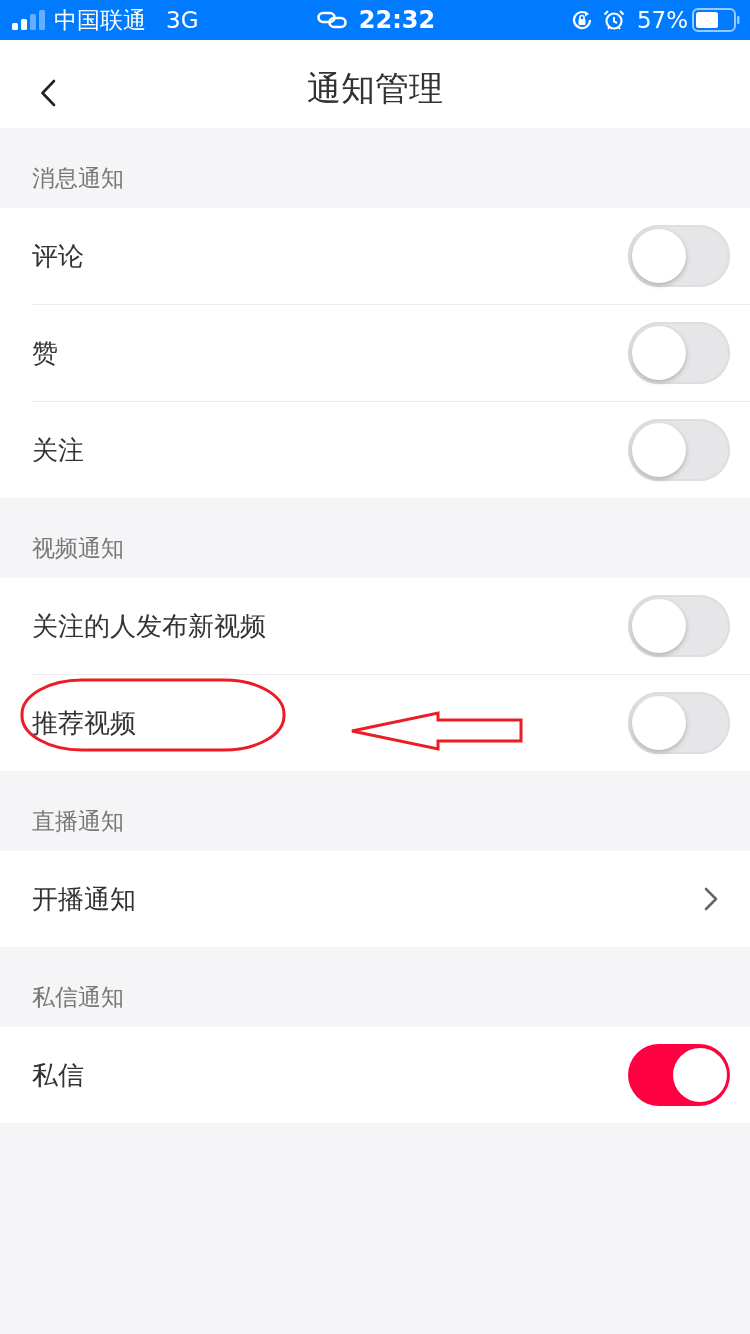 This screenshot has width=750, height=1334. What do you see at coordinates (331, 20) in the screenshot?
I see `link-icon` at bounding box center [331, 20].